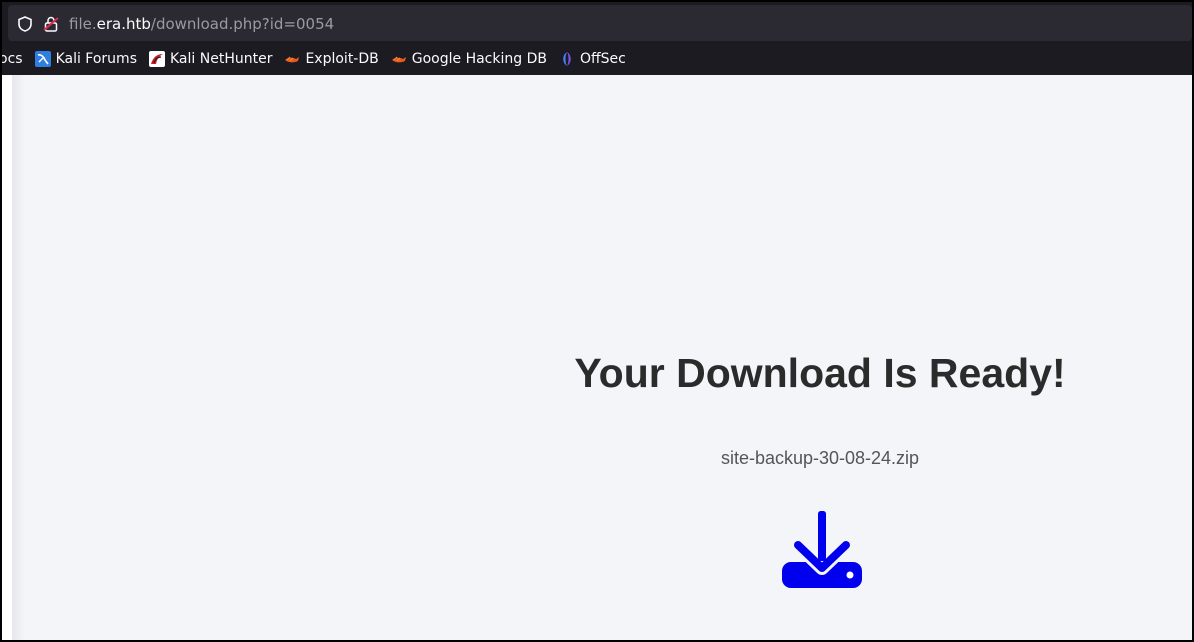  What do you see at coordinates (820, 551) in the screenshot?
I see `download-icon` at bounding box center [820, 551].